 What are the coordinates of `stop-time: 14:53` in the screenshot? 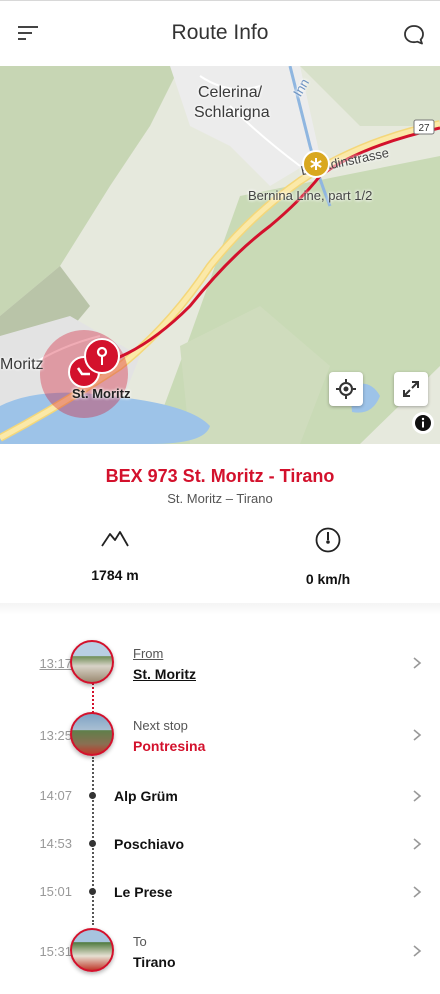 It's located at (55, 843).